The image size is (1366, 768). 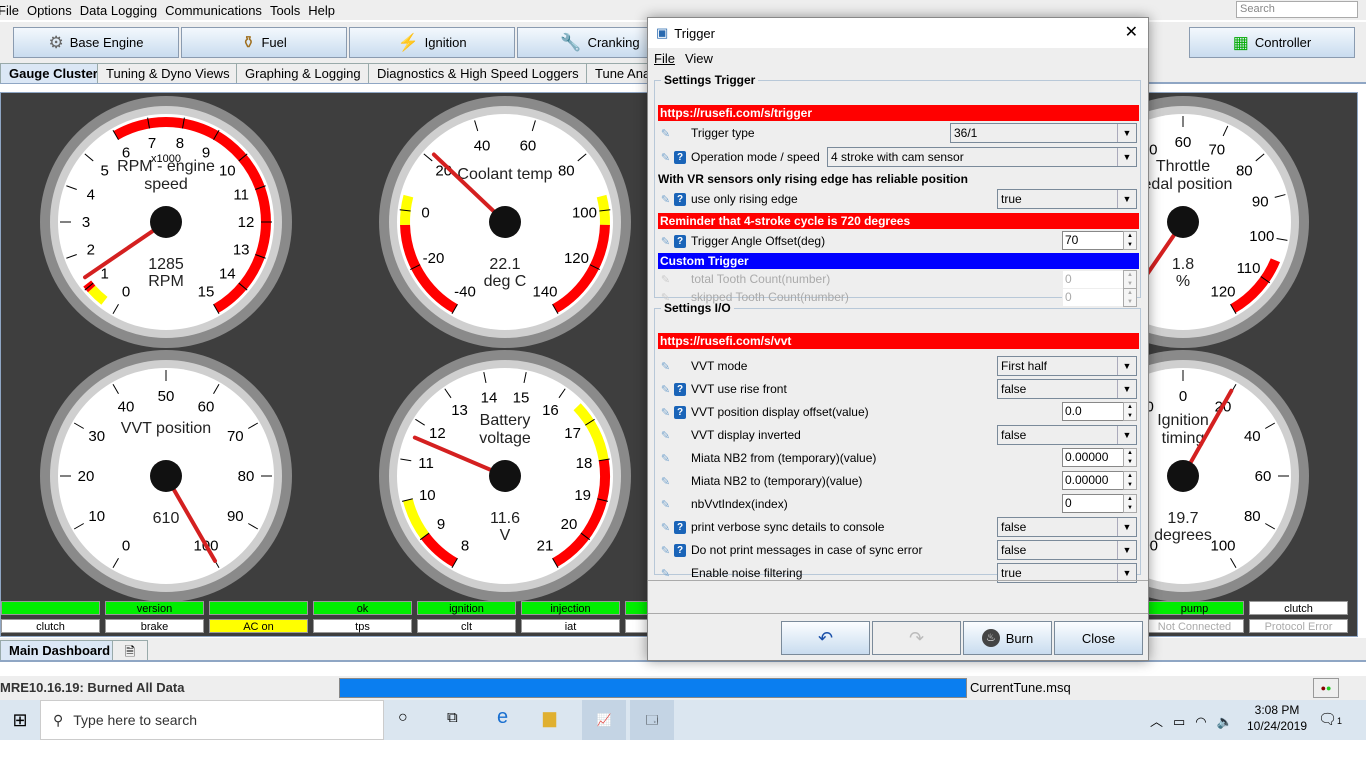 What do you see at coordinates (653, 688) in the screenshot?
I see `progress-fill` at bounding box center [653, 688].